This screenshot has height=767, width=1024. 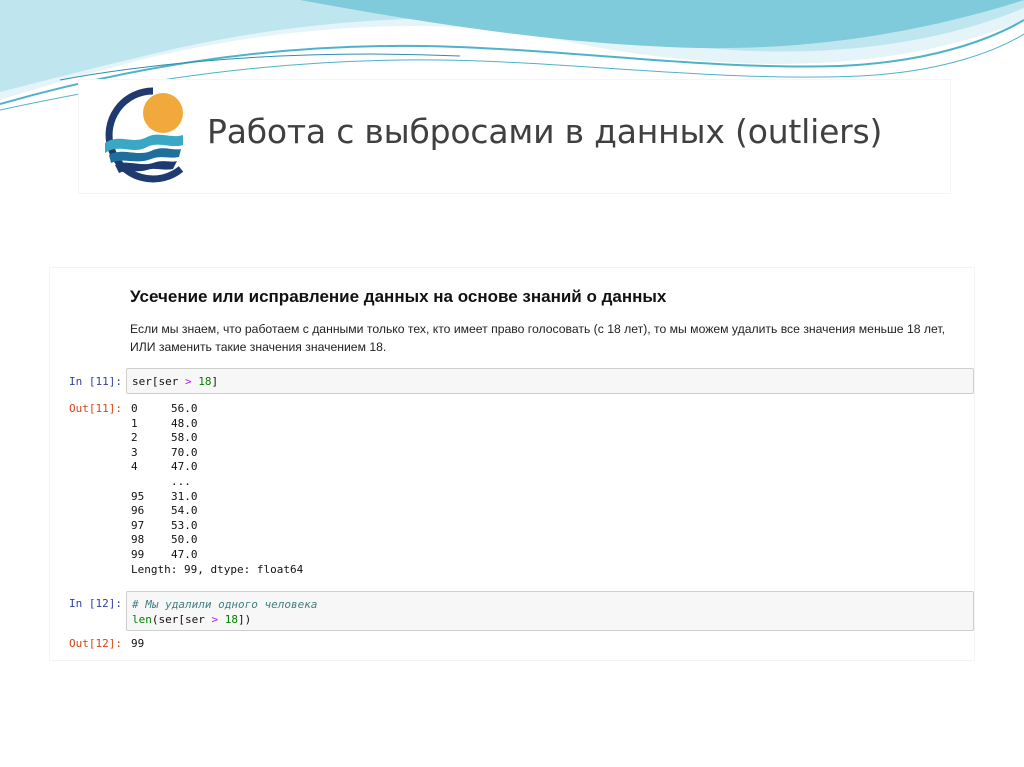 What do you see at coordinates (217, 569) in the screenshot?
I see `series-footer: Length: 99, dtype: float64` at bounding box center [217, 569].